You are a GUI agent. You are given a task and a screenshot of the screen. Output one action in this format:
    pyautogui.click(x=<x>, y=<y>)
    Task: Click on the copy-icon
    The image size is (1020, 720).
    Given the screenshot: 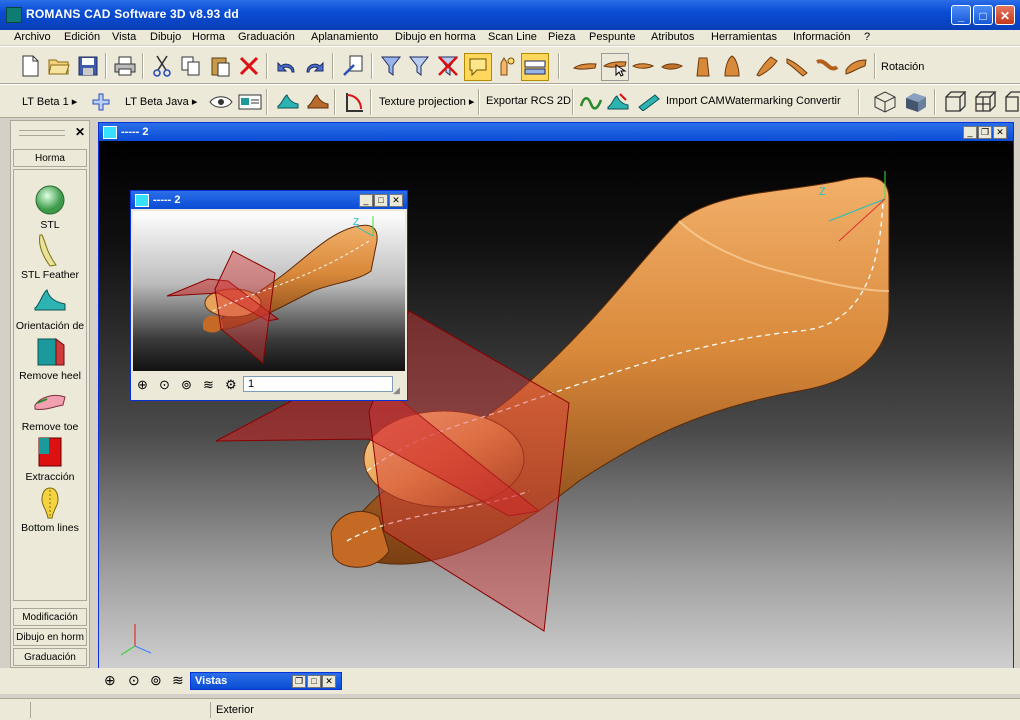 What is the action you would take?
    pyautogui.click(x=191, y=66)
    